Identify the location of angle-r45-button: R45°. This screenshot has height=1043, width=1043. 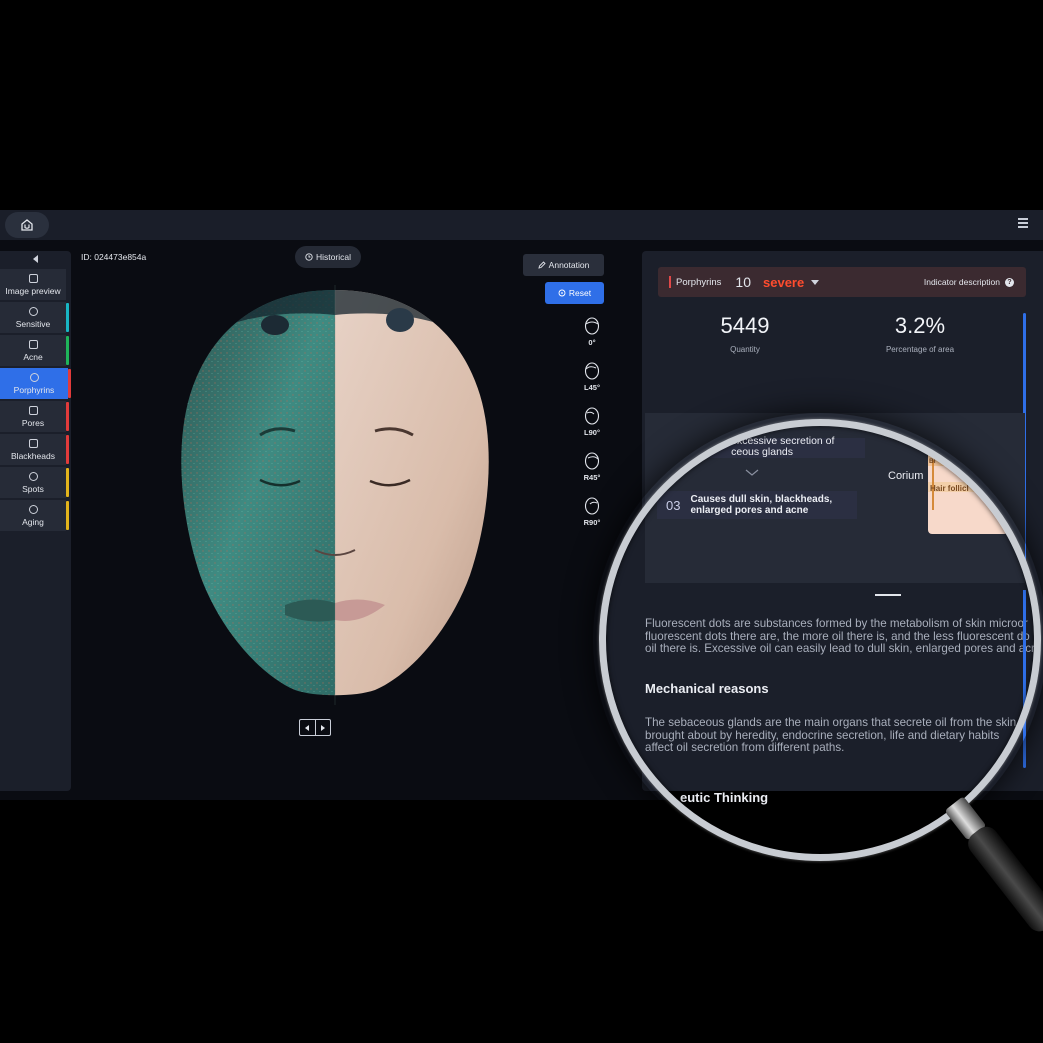
(592, 467).